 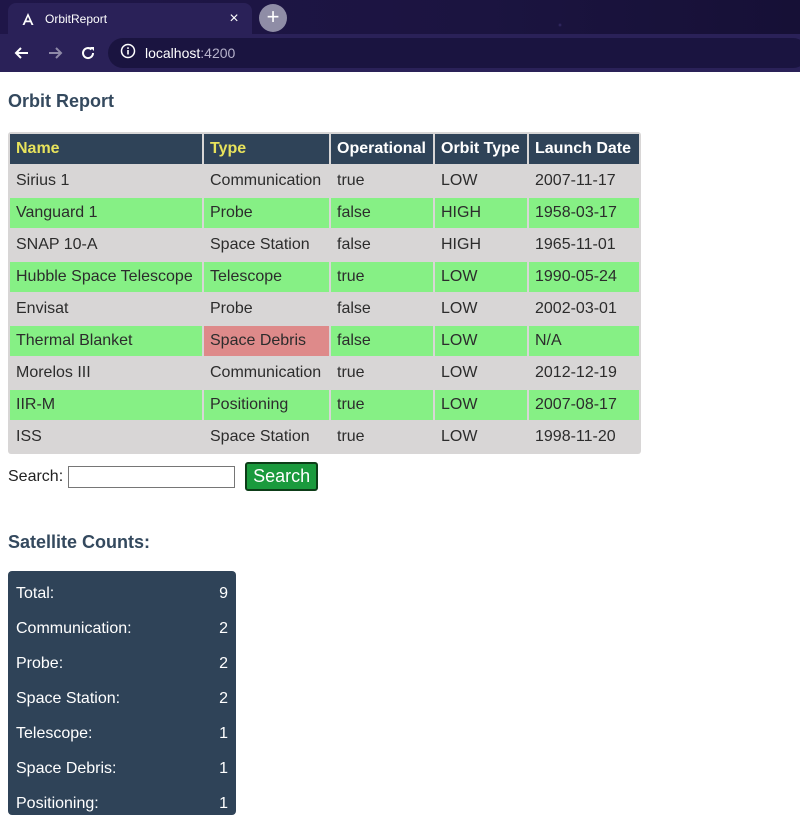 What do you see at coordinates (324, 181) in the screenshot?
I see `table-row: Sirius 1 Communication true LOW 2007-11-17` at bounding box center [324, 181].